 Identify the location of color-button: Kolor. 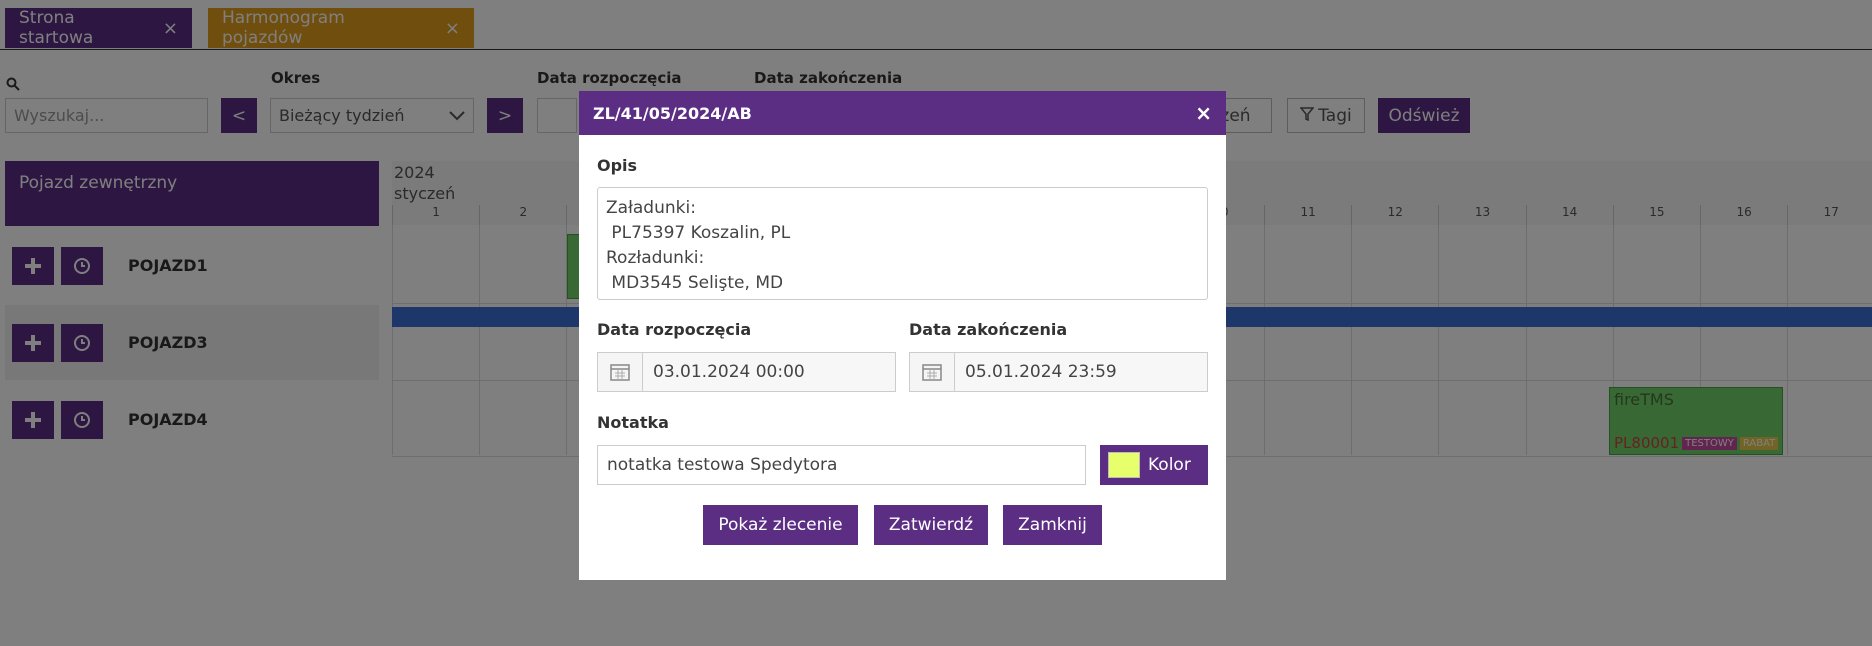
(1154, 465).